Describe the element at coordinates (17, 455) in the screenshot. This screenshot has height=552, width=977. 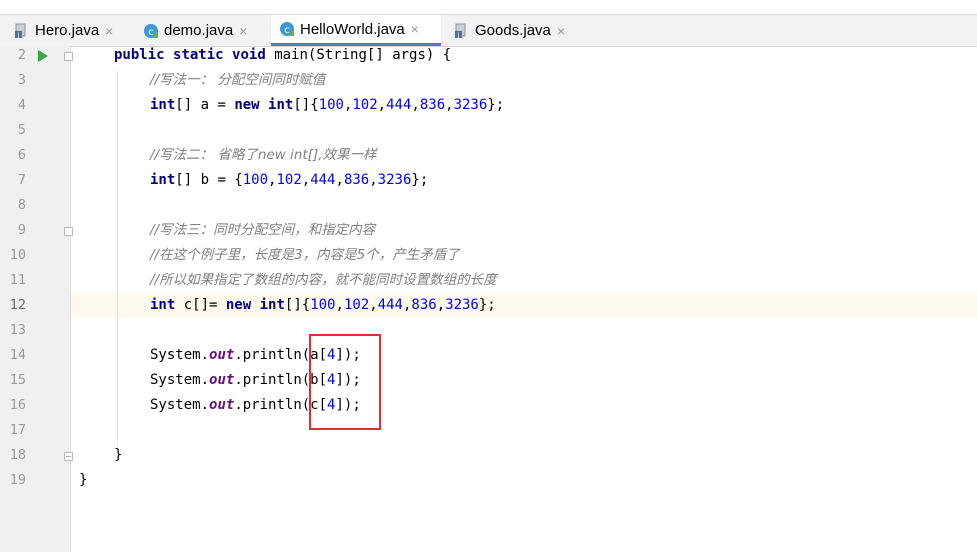
I see `line-number: 18` at that location.